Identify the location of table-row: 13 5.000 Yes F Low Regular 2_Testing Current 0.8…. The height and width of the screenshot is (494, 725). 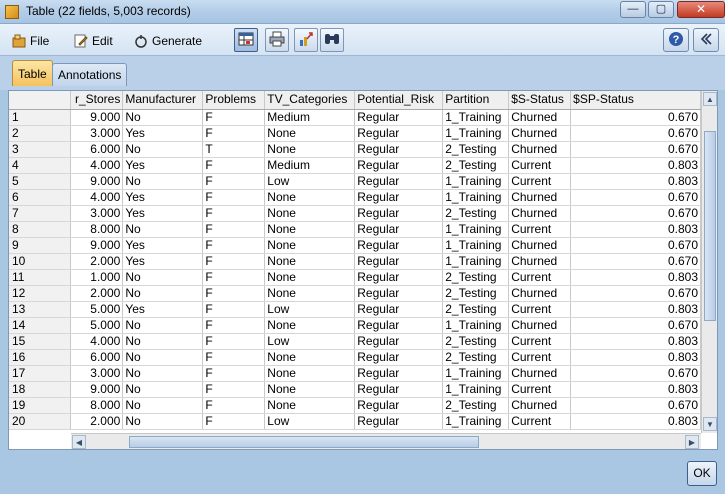
(355, 309).